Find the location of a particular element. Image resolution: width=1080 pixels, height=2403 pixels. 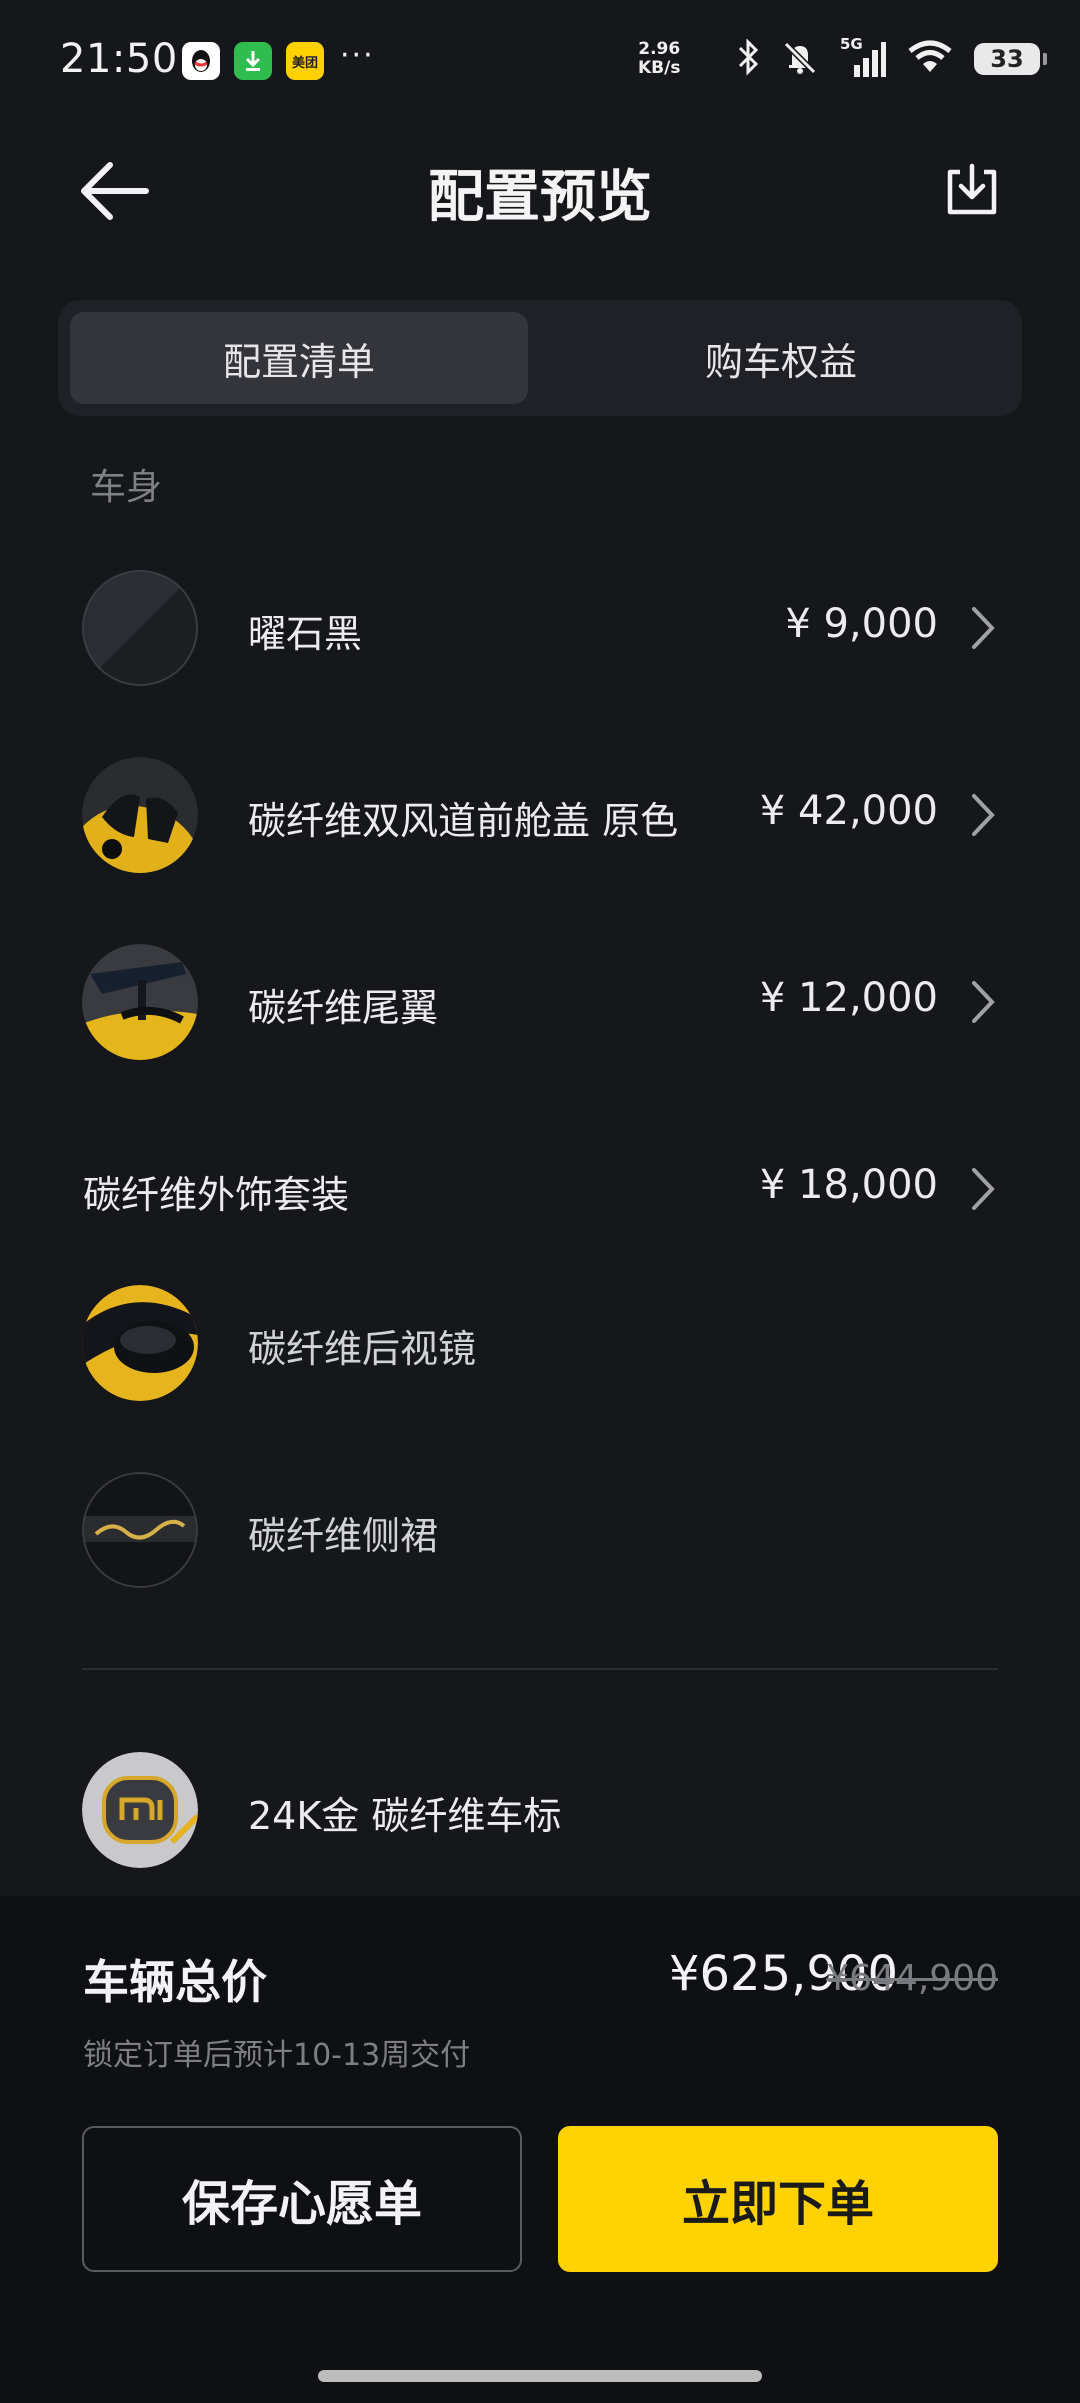

network-speed-value: 2.96 is located at coordinates (659, 49).